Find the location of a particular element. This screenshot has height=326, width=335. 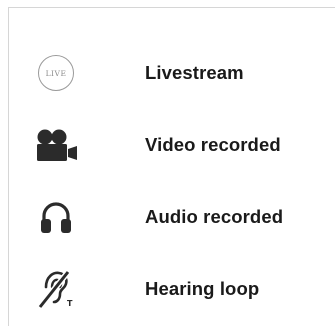

hearing-loop-icon: T is located at coordinates (56, 289).